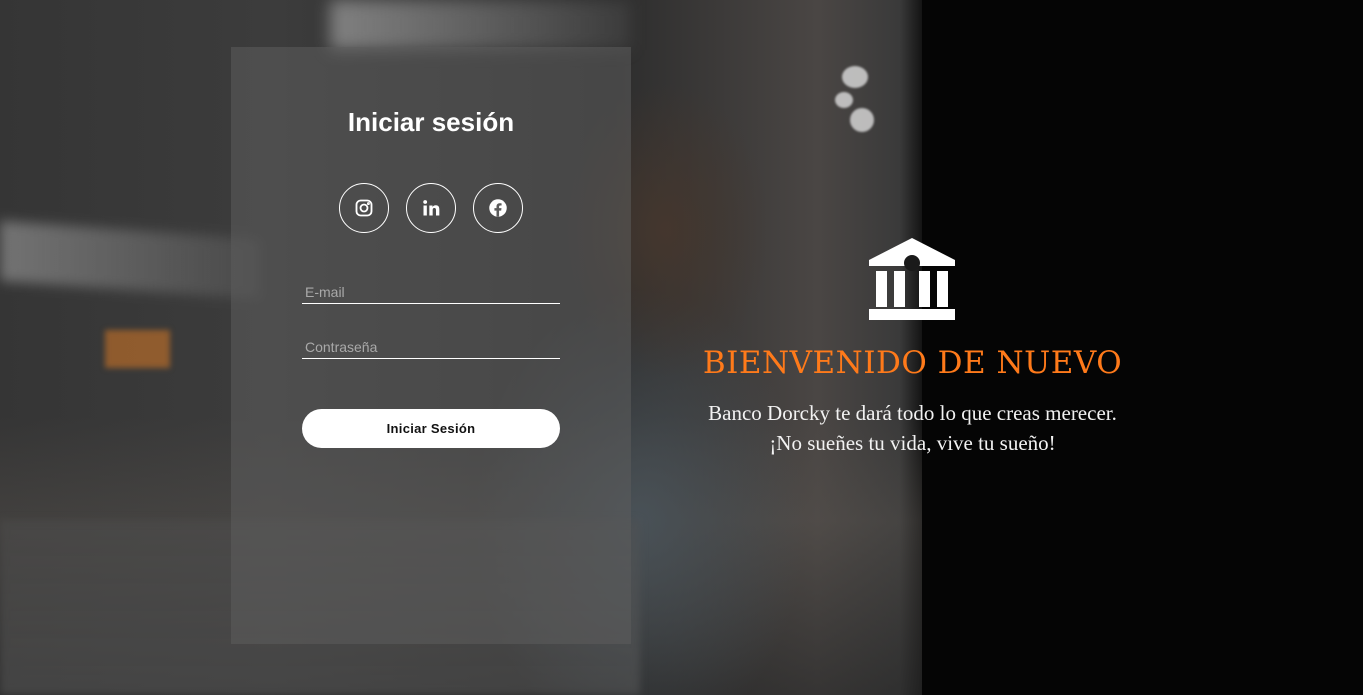  Describe the element at coordinates (912, 363) in the screenshot. I see `welcome-title: BIENVENIDO DE NUEVO` at that location.